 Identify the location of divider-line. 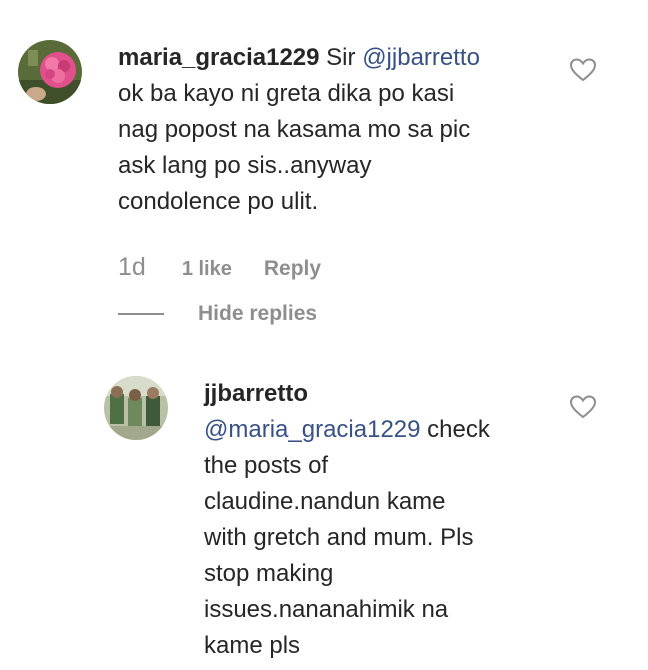
(141, 314).